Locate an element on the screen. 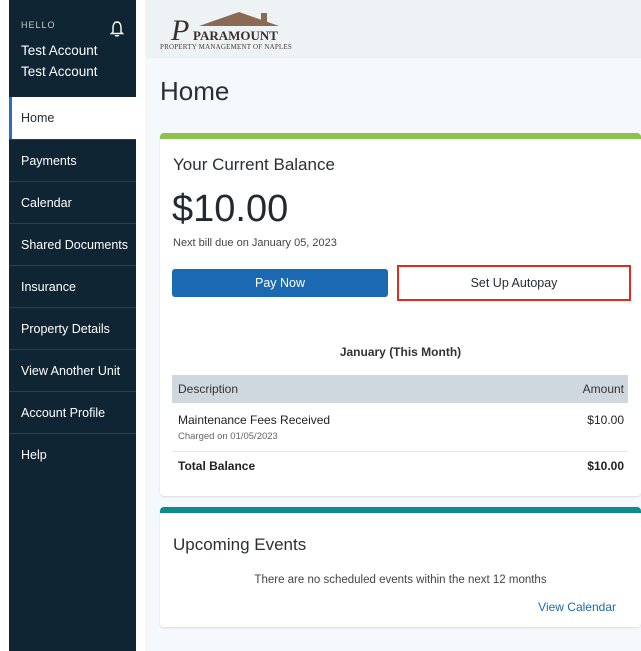 This screenshot has height=651, width=641. page-title: Home is located at coordinates (195, 91).